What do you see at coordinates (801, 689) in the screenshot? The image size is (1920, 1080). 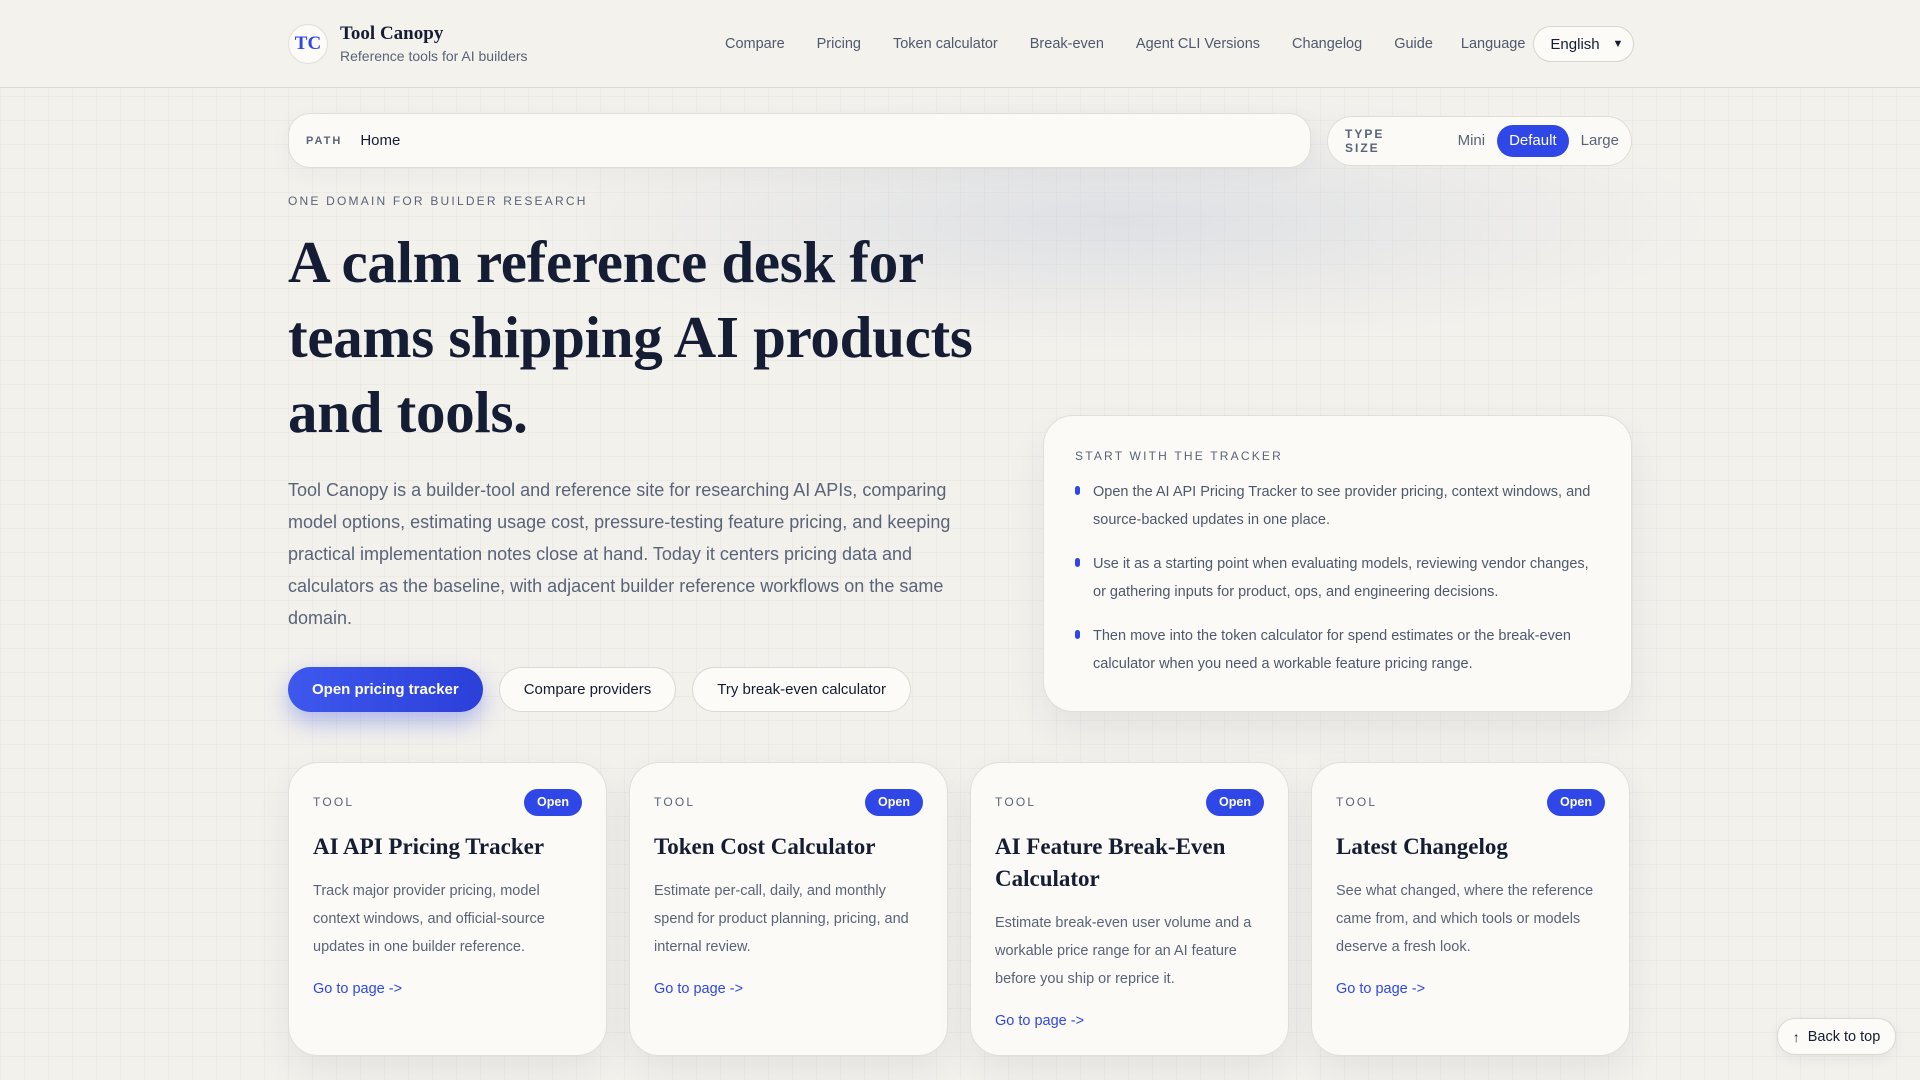 I see `break-even-calculator-button: Try break-even calculator` at bounding box center [801, 689].